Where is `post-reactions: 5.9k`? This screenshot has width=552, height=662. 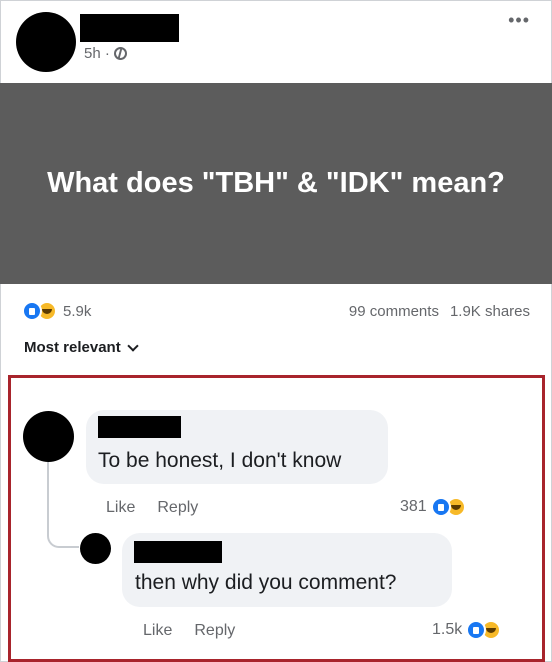 post-reactions: 5.9k is located at coordinates (56, 311).